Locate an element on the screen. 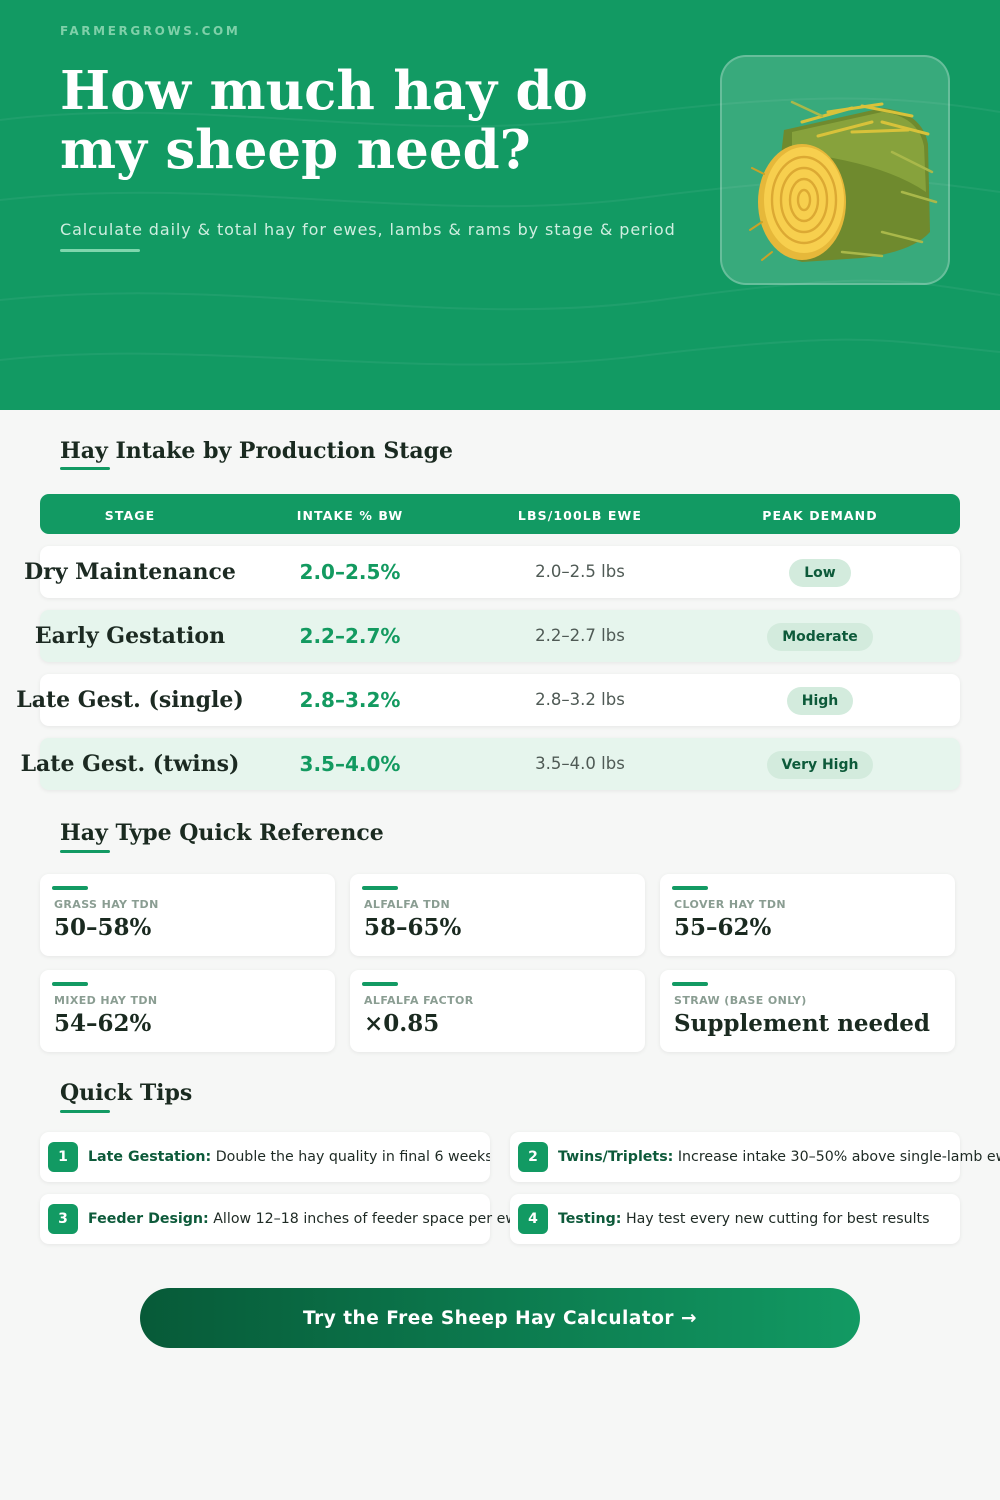  card-value: 50–58% is located at coordinates (103, 927).